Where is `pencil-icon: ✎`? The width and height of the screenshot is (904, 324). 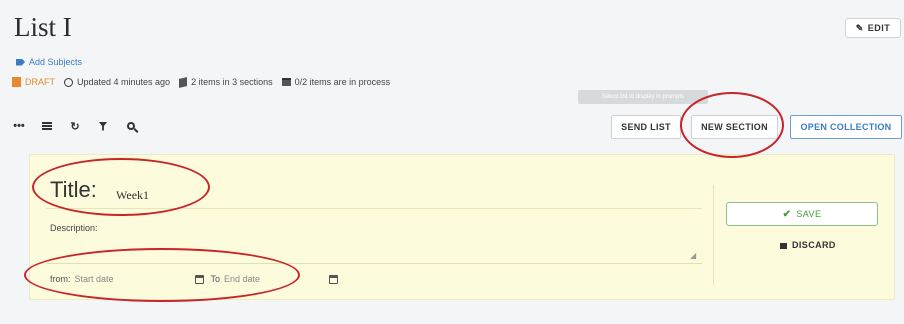 pencil-icon: ✎ is located at coordinates (859, 27).